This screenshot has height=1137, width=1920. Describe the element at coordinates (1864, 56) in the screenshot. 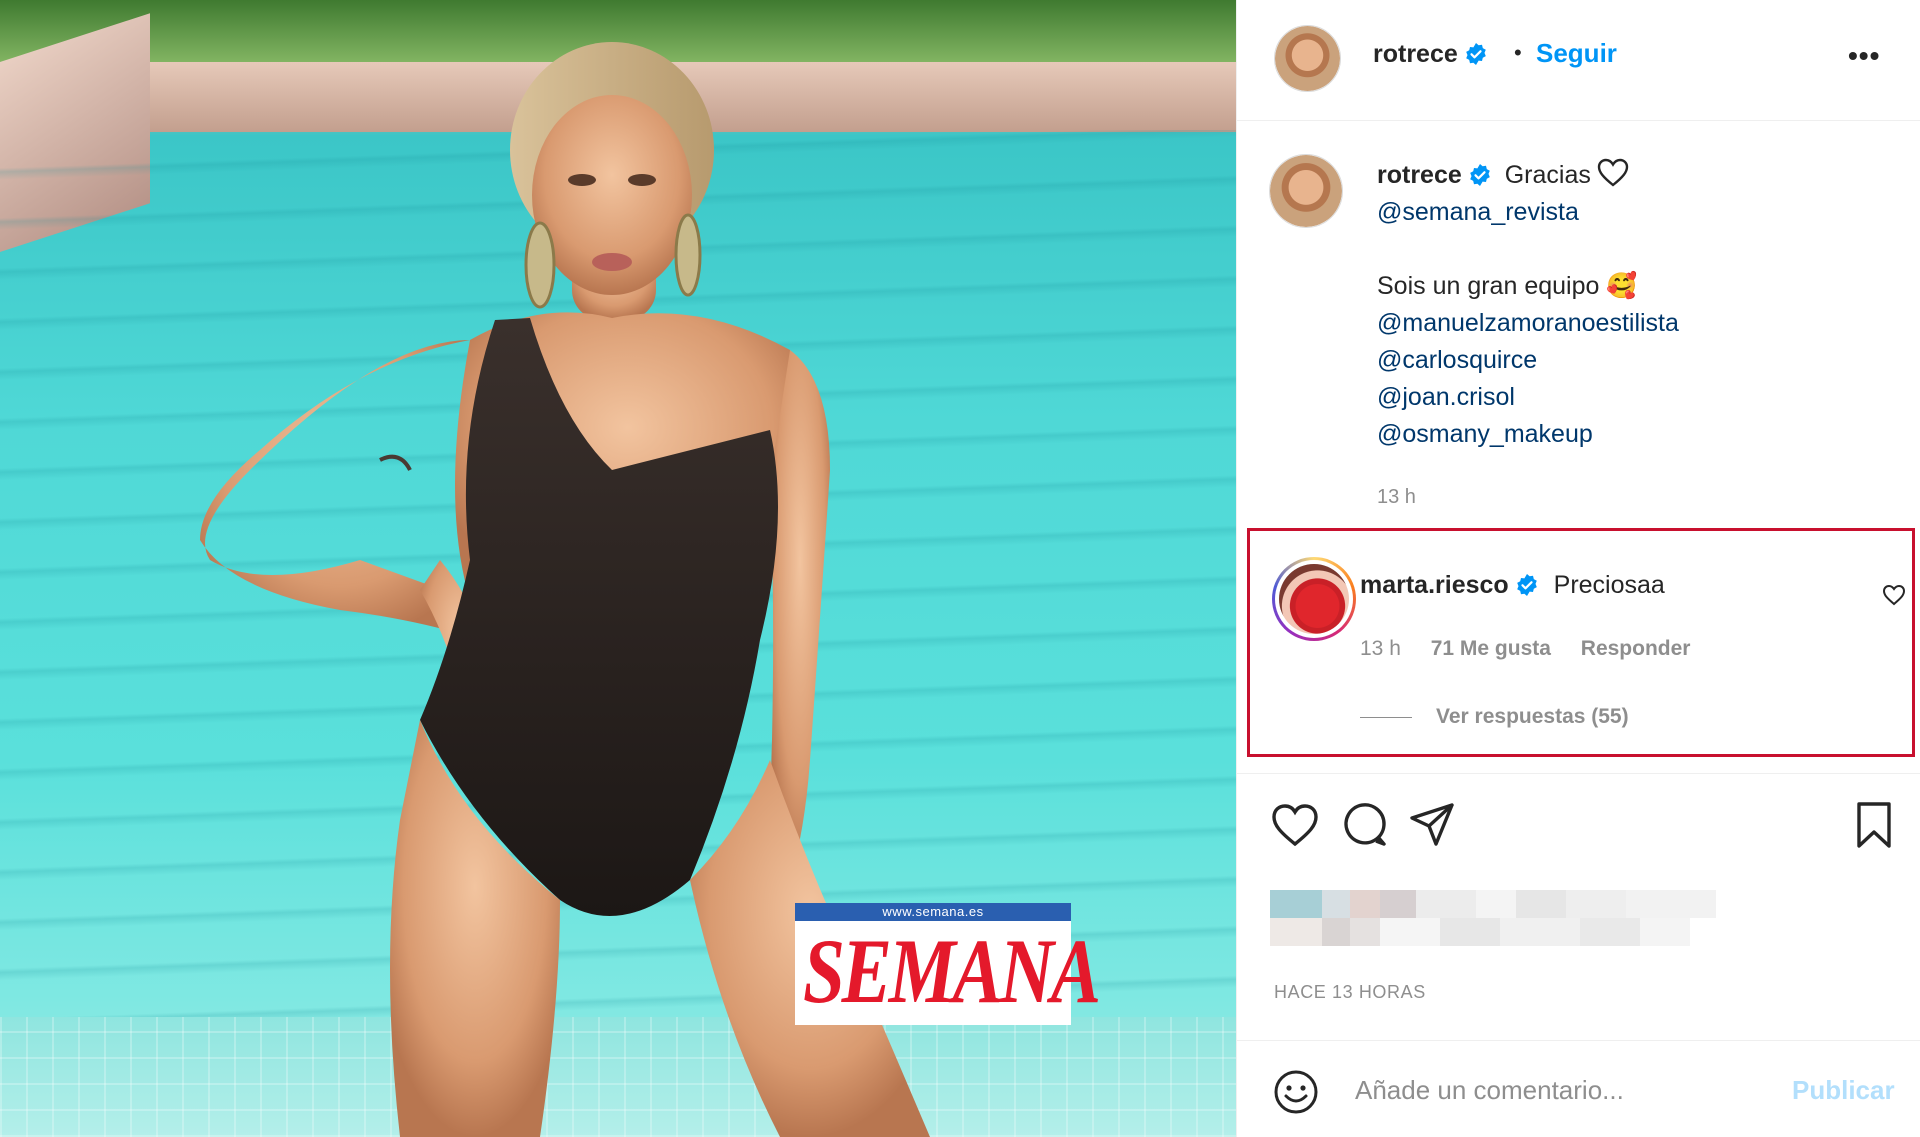

I see `more-options-icon: •••` at that location.